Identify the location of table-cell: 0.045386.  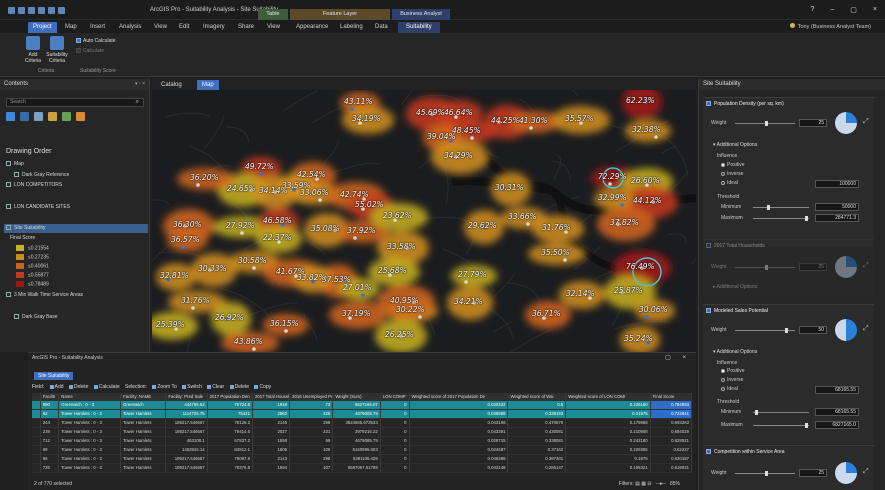
(459, 459).